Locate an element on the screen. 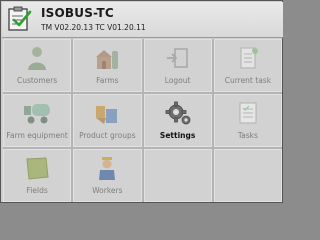 The width and height of the screenshot is (320, 240). logout-button: Logout is located at coordinates (177, 65).